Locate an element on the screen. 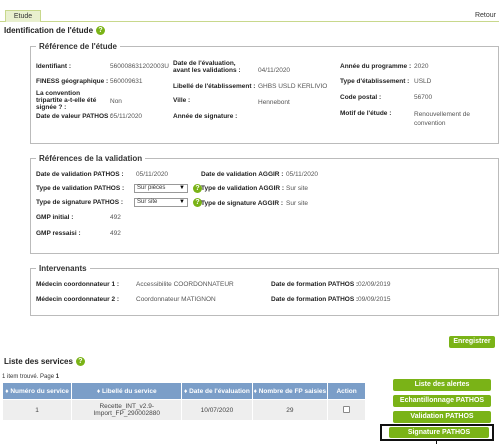  tab-bar is located at coordinates (249, 11).